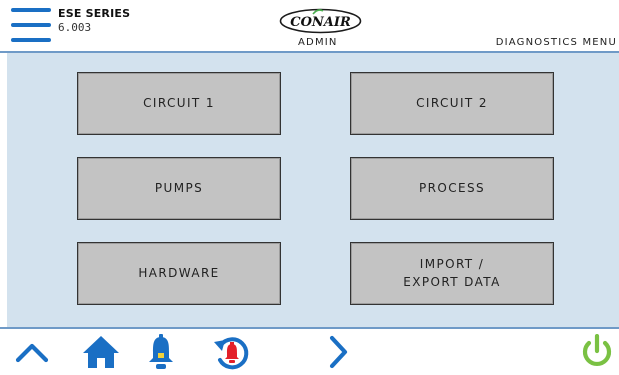 Image resolution: width=619 pixels, height=375 pixels. Describe the element at coordinates (452, 103) in the screenshot. I see `circuit-2-button: CIRCUIT 2` at that location.